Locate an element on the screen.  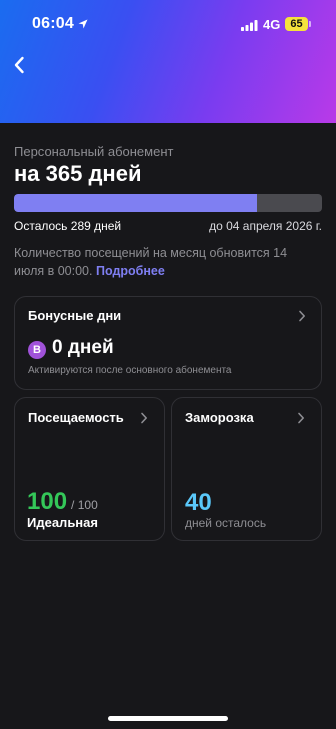
back-button is located at coordinates (19, 65).